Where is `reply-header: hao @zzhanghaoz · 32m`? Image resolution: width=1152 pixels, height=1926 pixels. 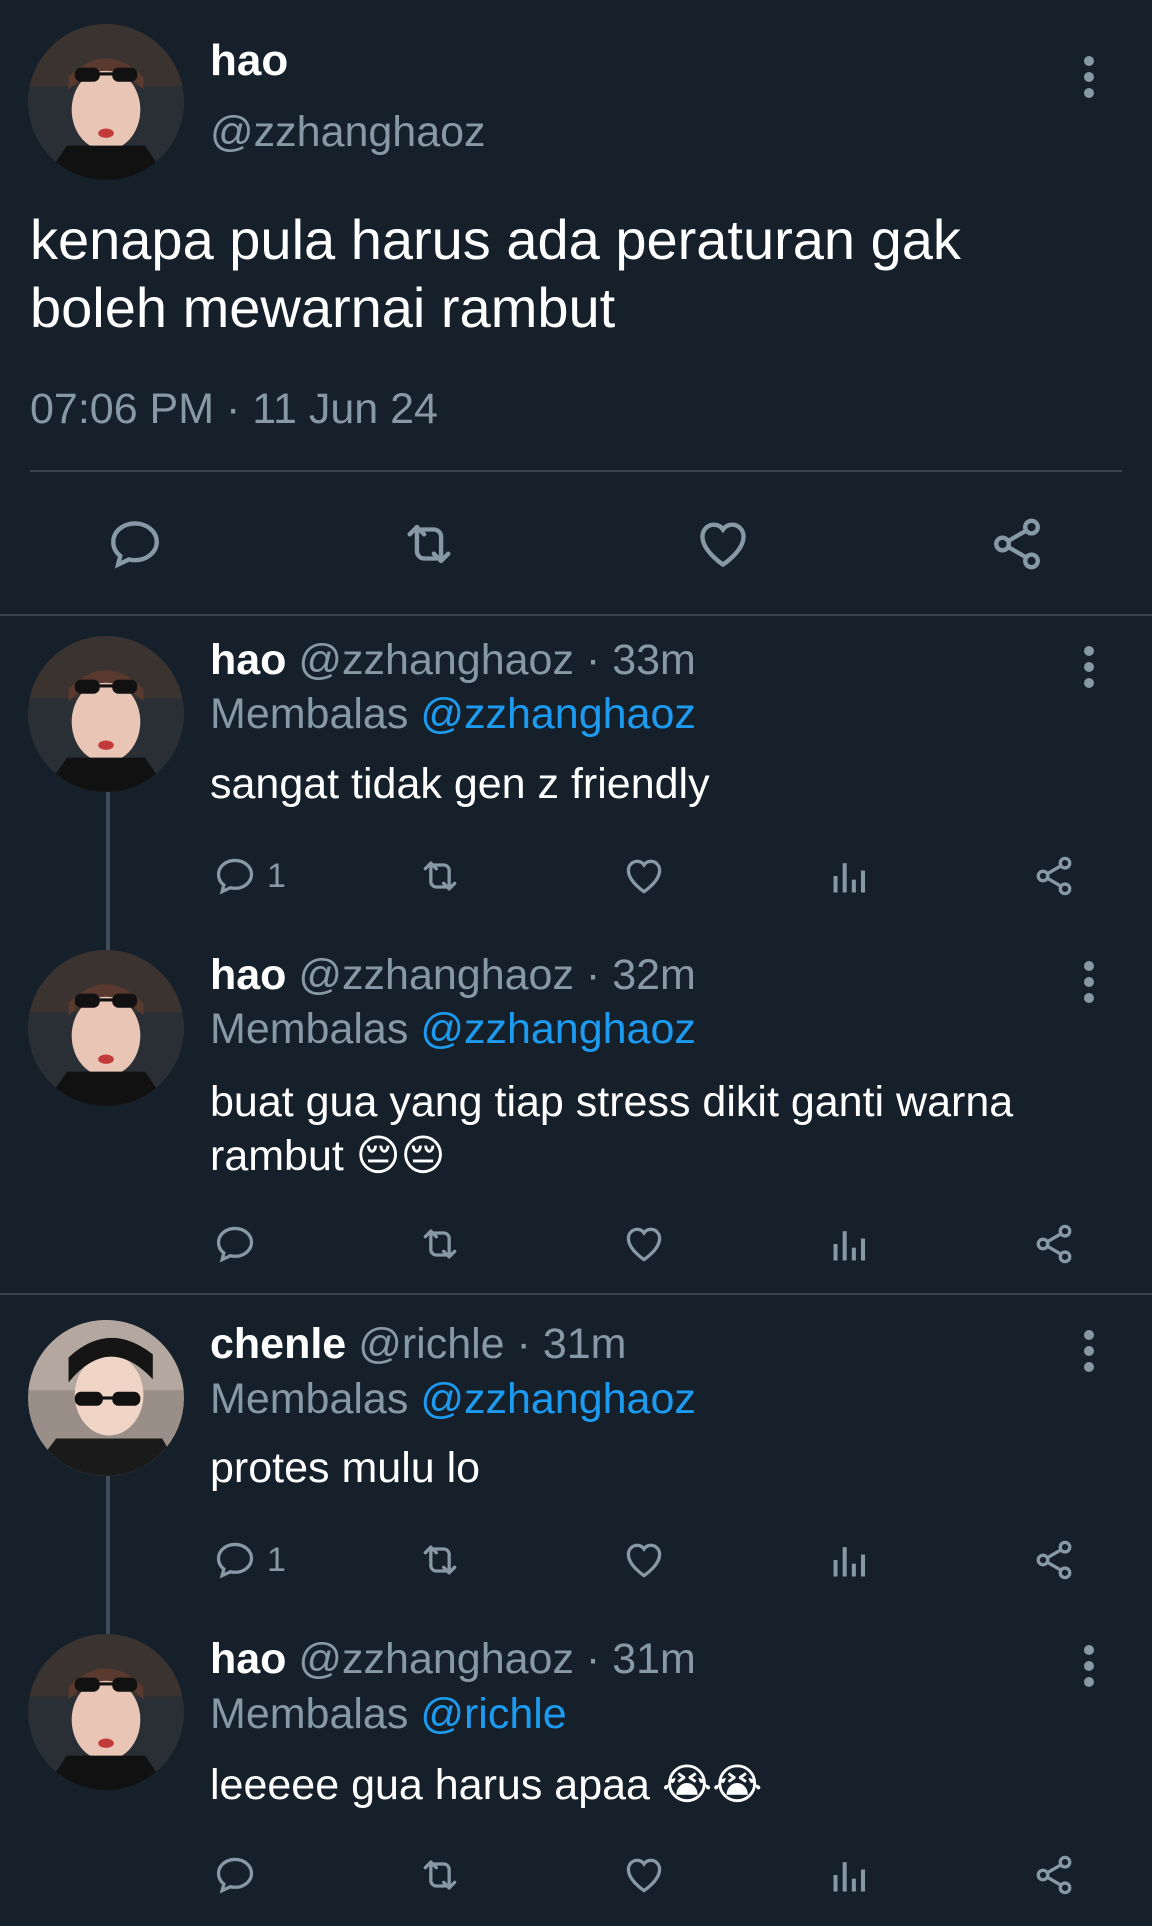
reply-header: hao @zzhanghaoz · 32m is located at coordinates (453, 975).